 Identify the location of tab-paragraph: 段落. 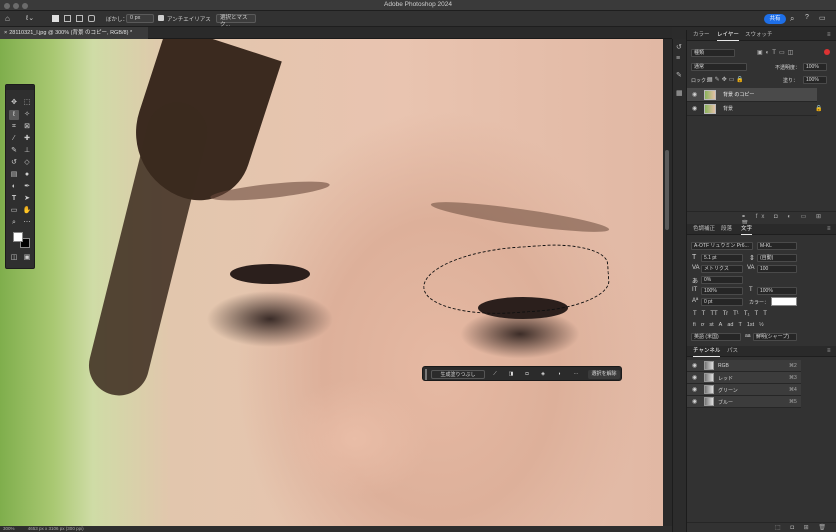
(726, 229).